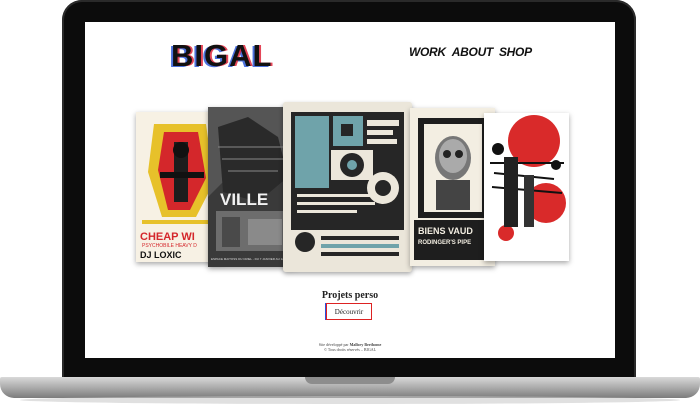 The height and width of the screenshot is (404, 700). I want to click on poster-art-portrait: BIENS VAUD RODINGER'S PIPE, so click(452, 187).